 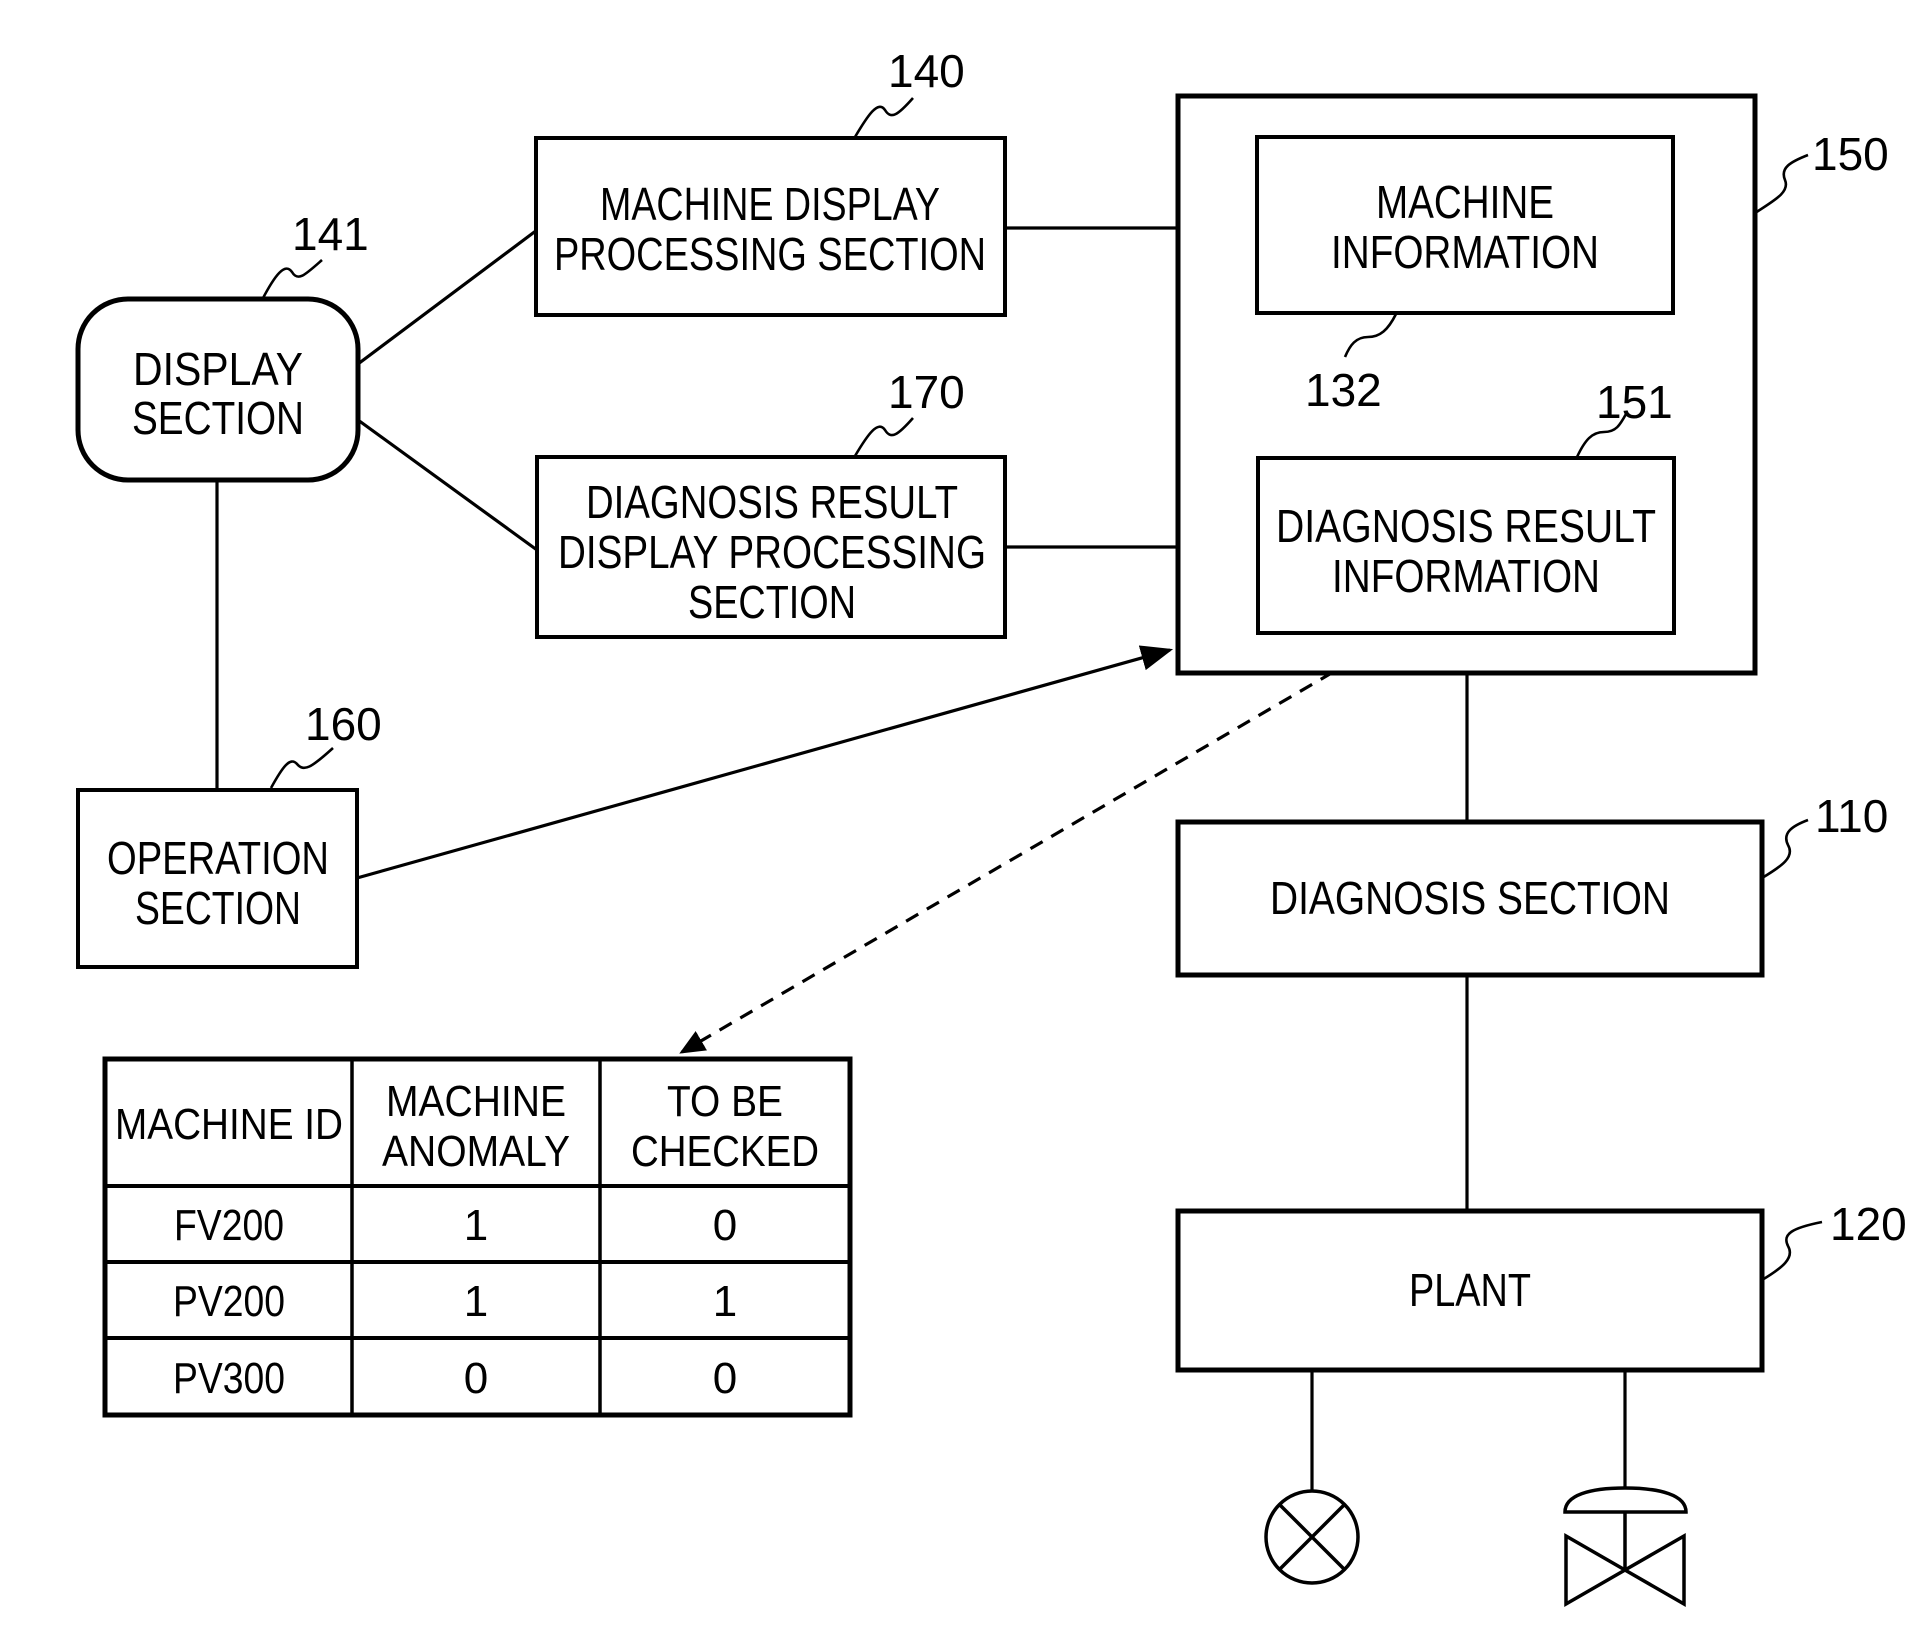 What do you see at coordinates (447, 485) in the screenshot?
I see `connector-display-to-diag-display` at bounding box center [447, 485].